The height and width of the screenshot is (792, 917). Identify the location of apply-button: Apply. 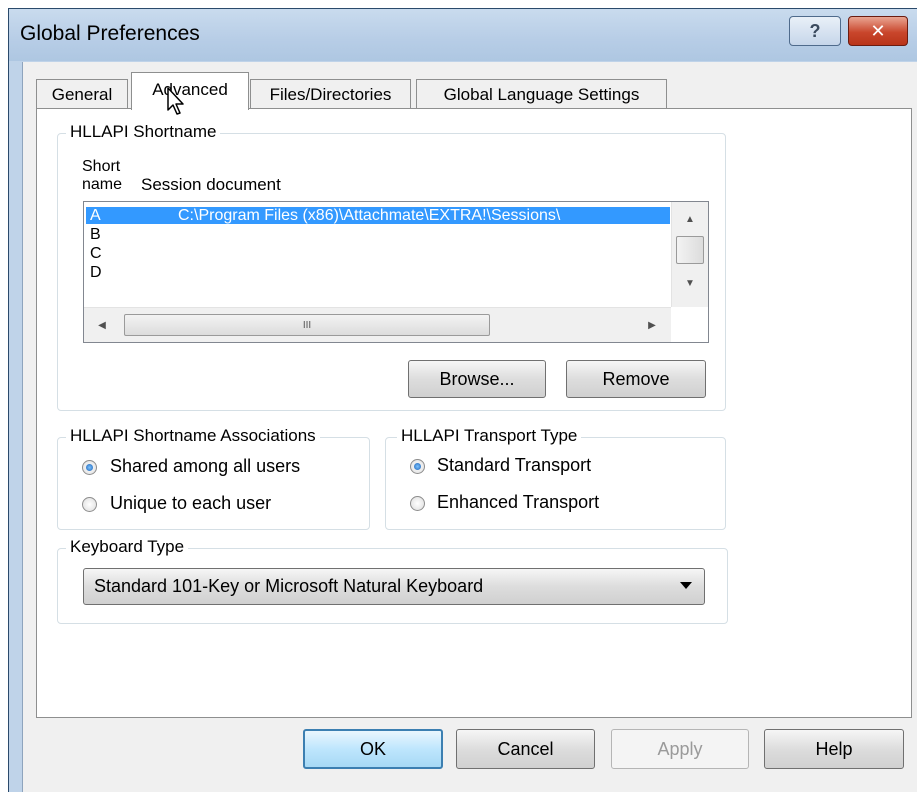
(680, 749).